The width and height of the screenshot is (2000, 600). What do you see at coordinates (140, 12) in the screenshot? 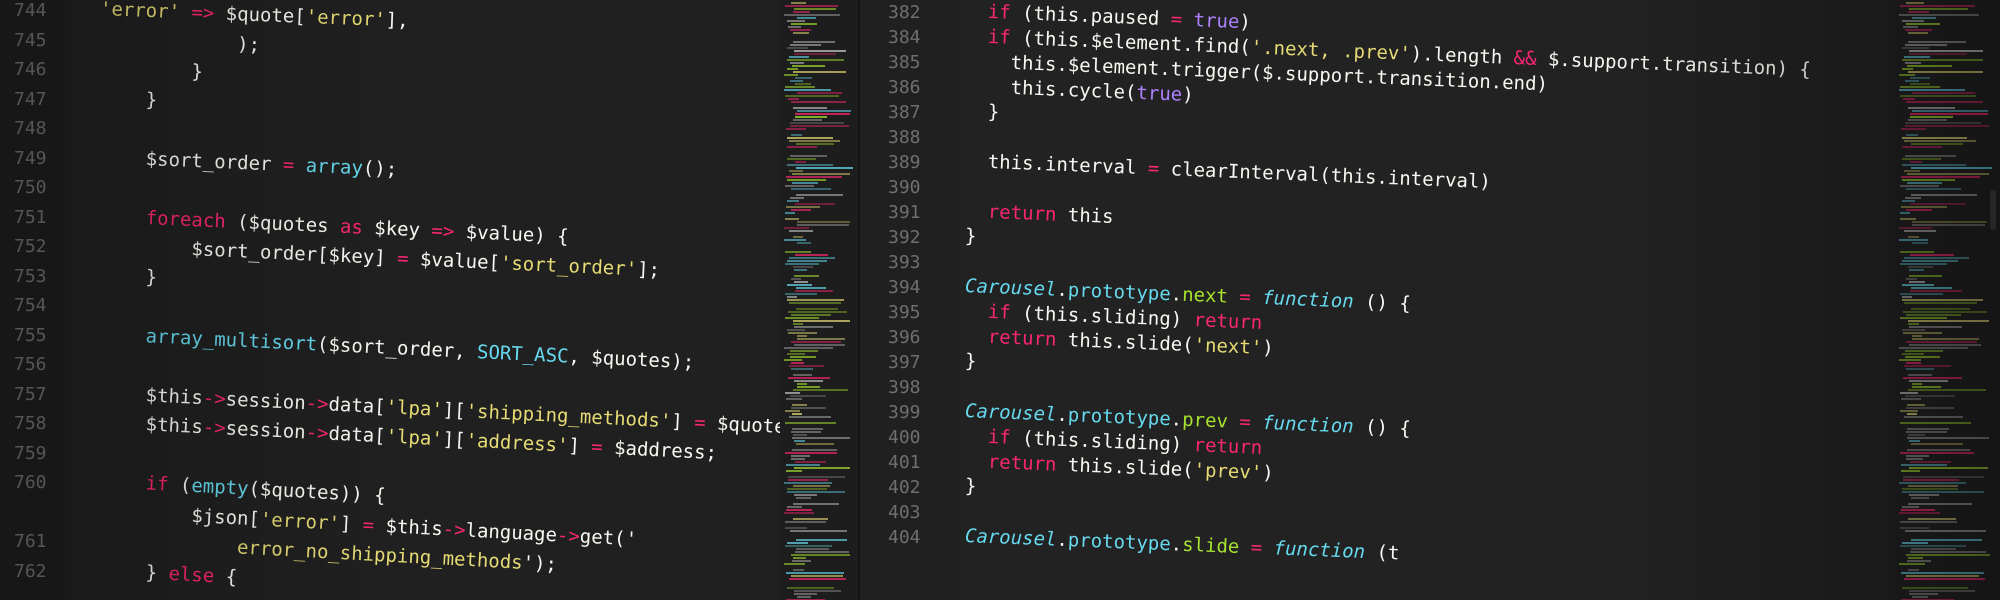
I see `code-token: 'error'` at bounding box center [140, 12].